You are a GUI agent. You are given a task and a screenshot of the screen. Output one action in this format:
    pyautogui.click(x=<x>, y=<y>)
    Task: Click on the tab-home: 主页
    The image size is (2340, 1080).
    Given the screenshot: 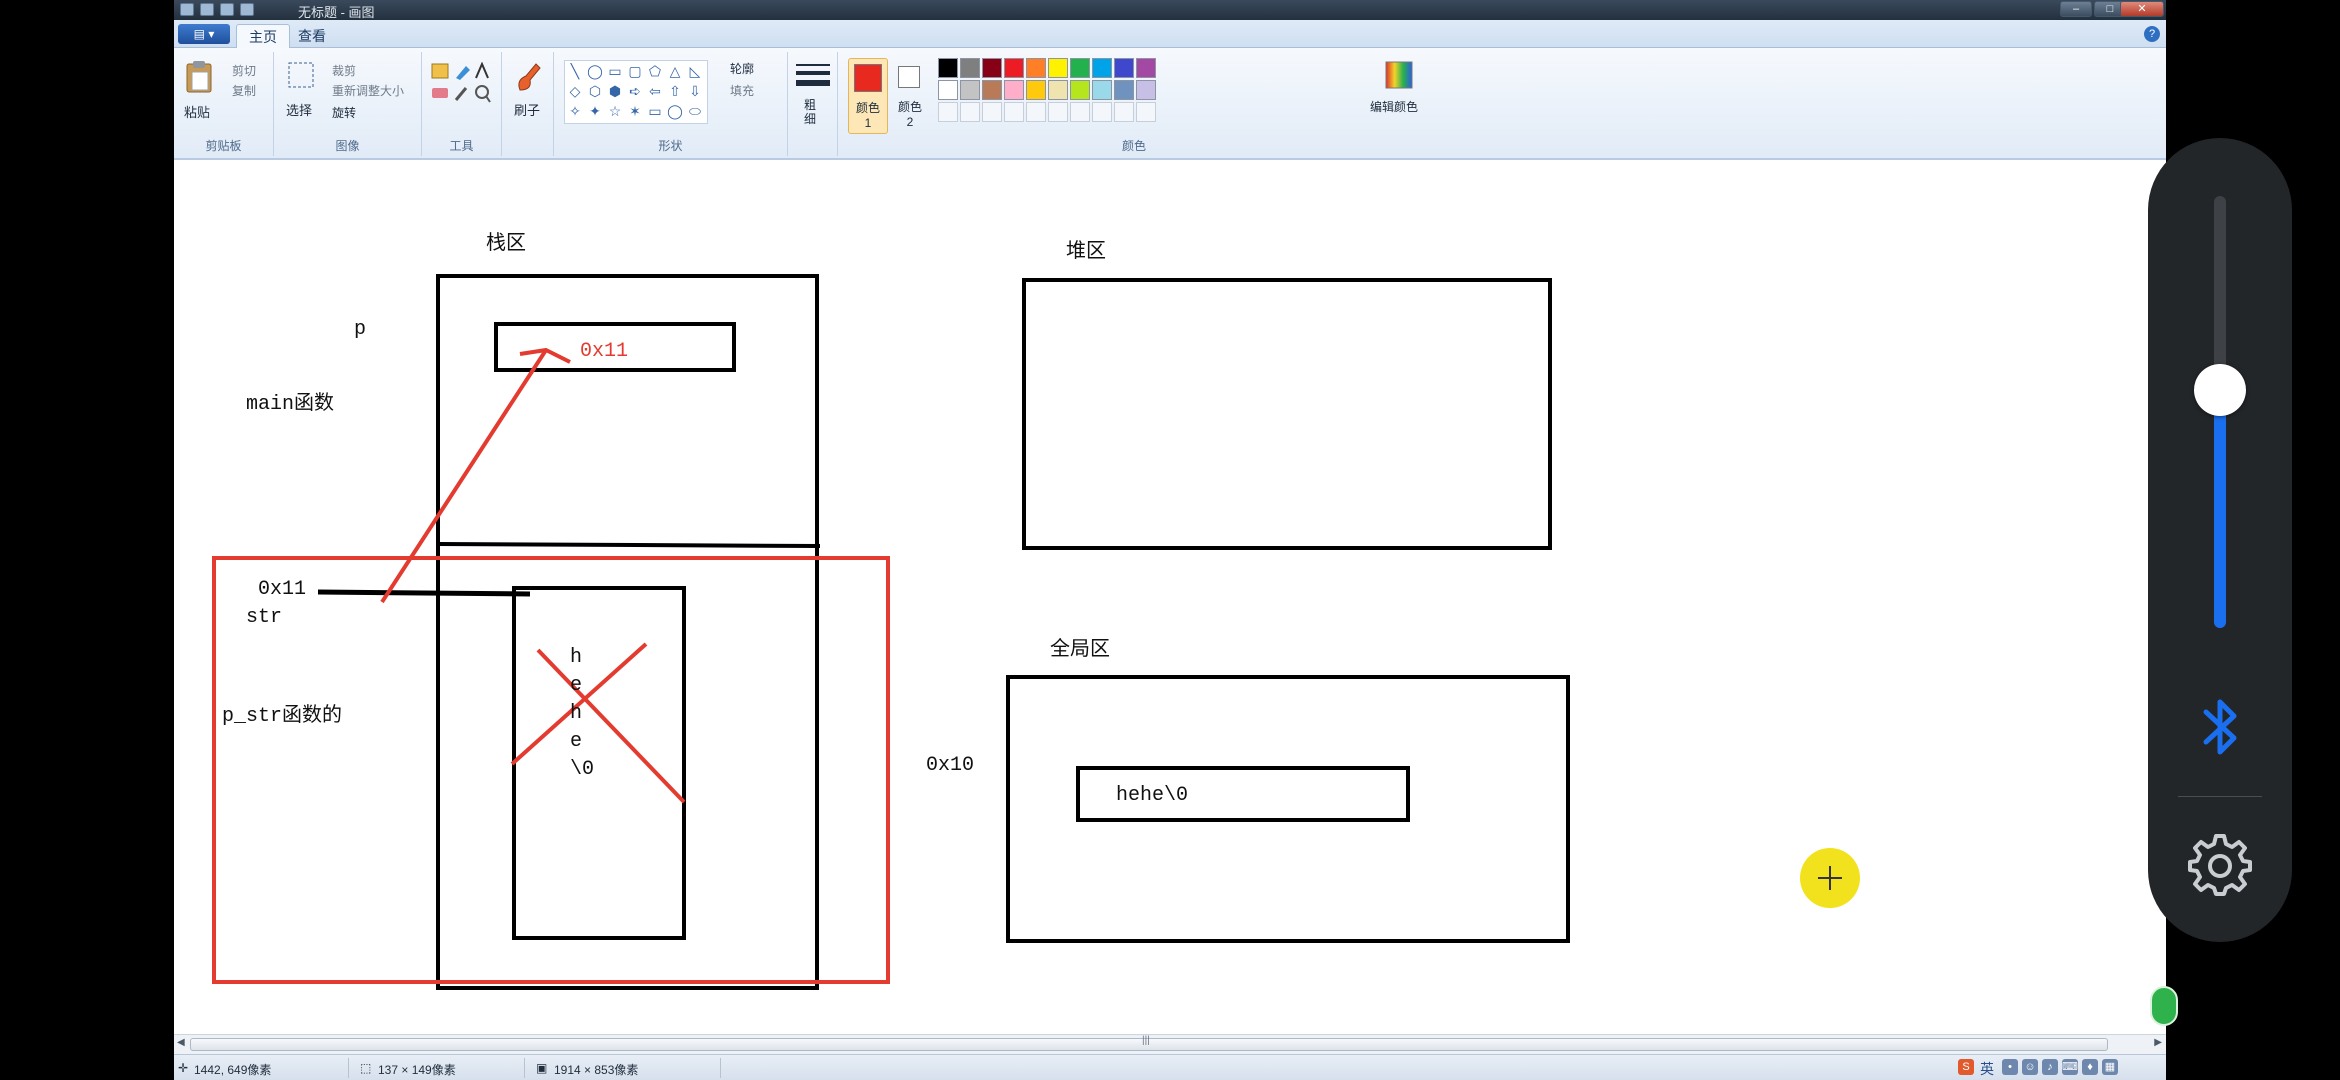 What is the action you would take?
    pyautogui.click(x=263, y=36)
    